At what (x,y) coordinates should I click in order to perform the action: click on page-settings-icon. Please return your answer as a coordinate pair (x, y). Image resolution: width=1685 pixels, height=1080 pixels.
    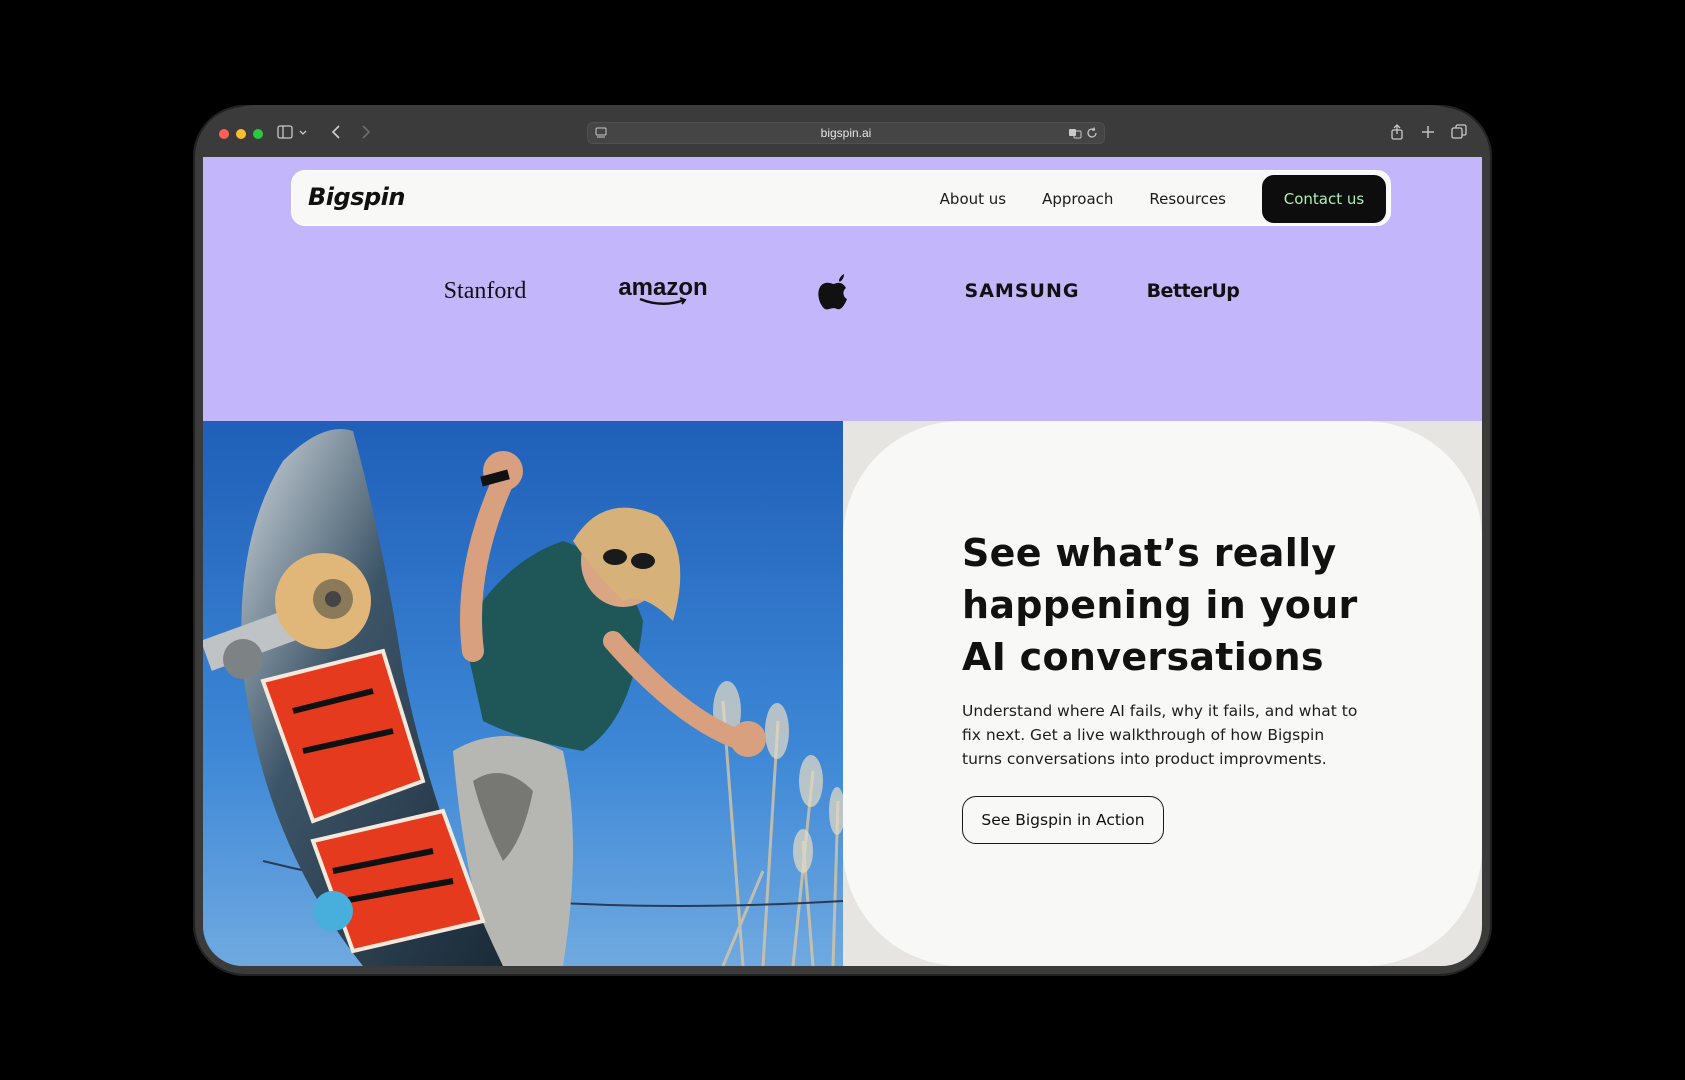
    Looking at the image, I should click on (601, 133).